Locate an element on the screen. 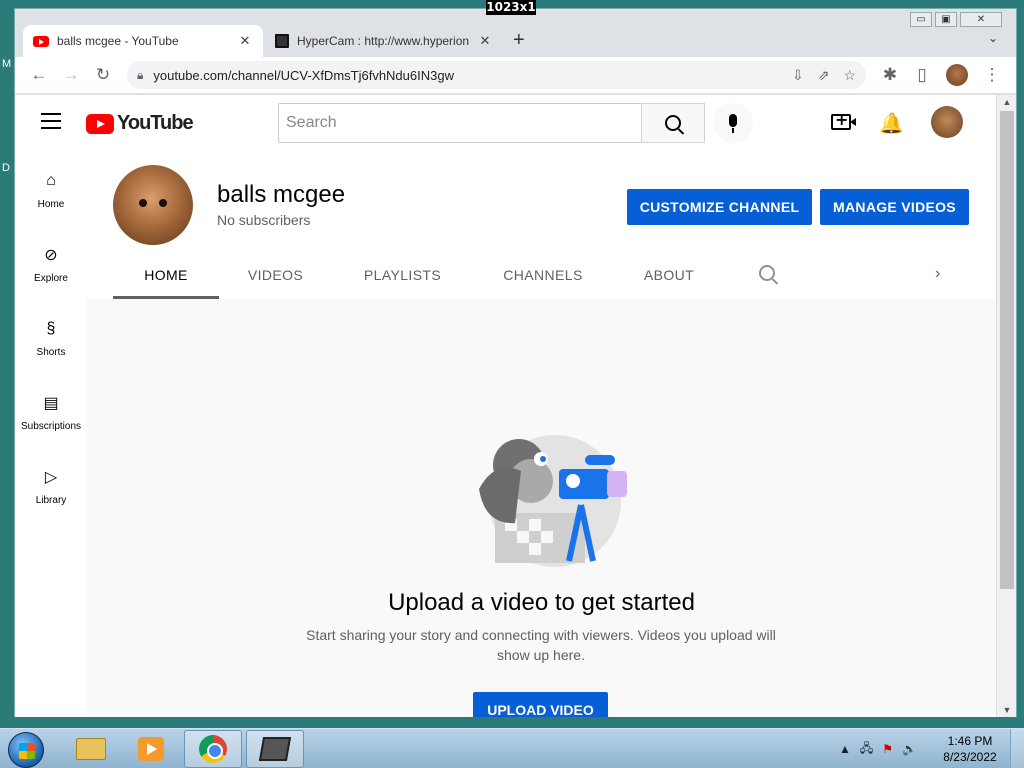 The height and width of the screenshot is (768, 1024). profile-avatar is located at coordinates (957, 75).